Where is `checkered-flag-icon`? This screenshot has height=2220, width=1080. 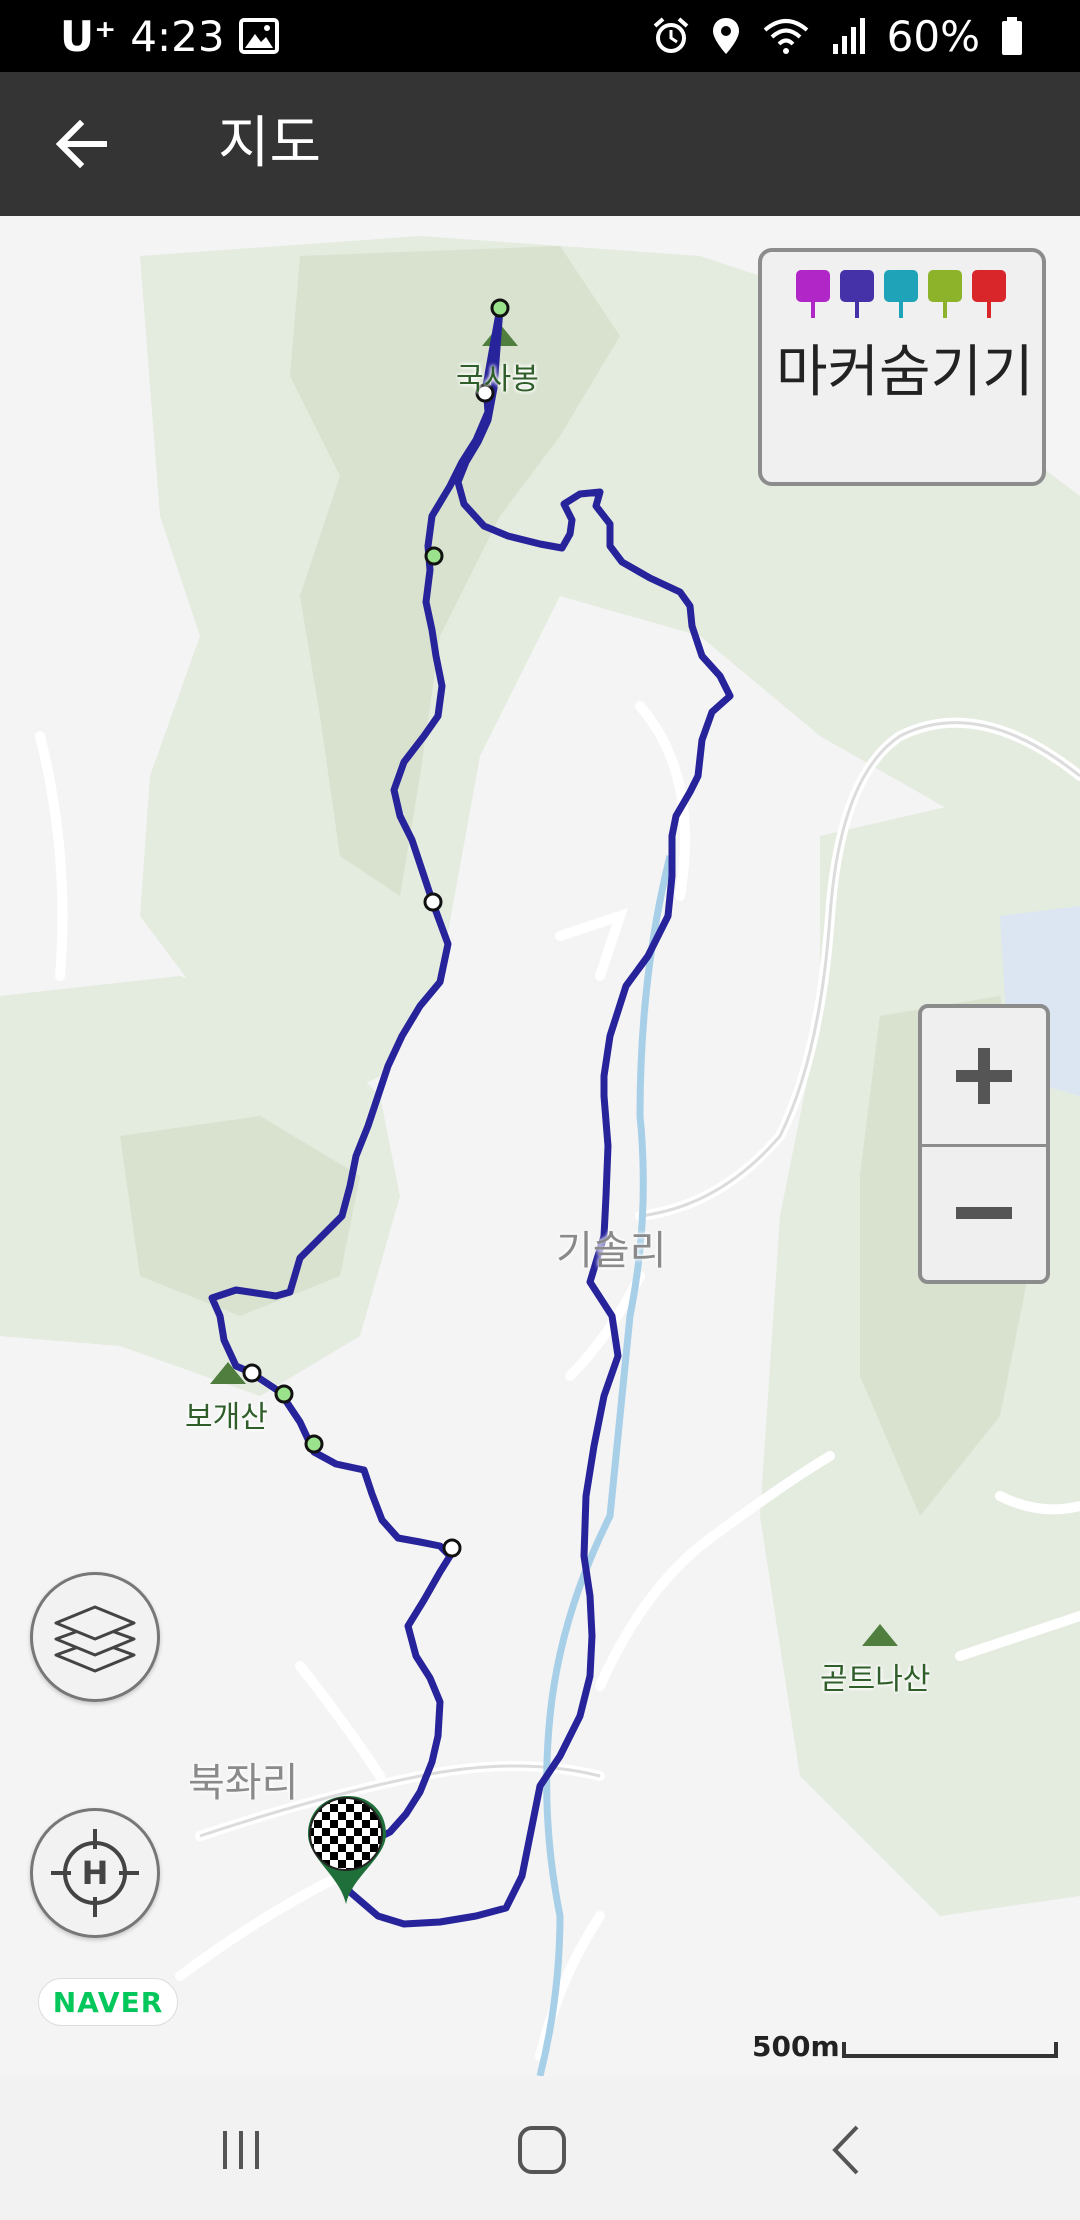
checkered-flag-icon is located at coordinates (351, 1851).